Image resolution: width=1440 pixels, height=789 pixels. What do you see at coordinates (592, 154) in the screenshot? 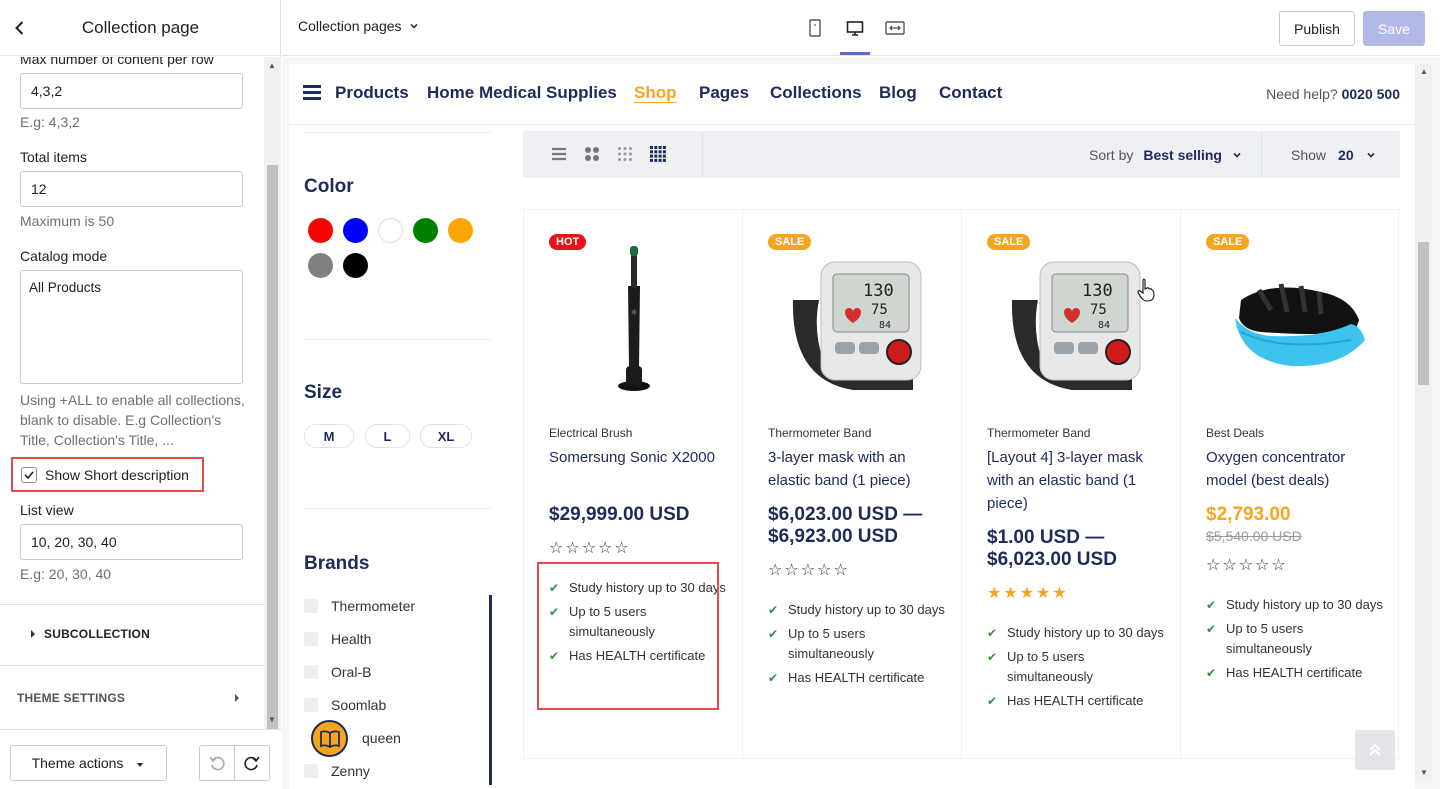
I see `grid-2-icon` at bounding box center [592, 154].